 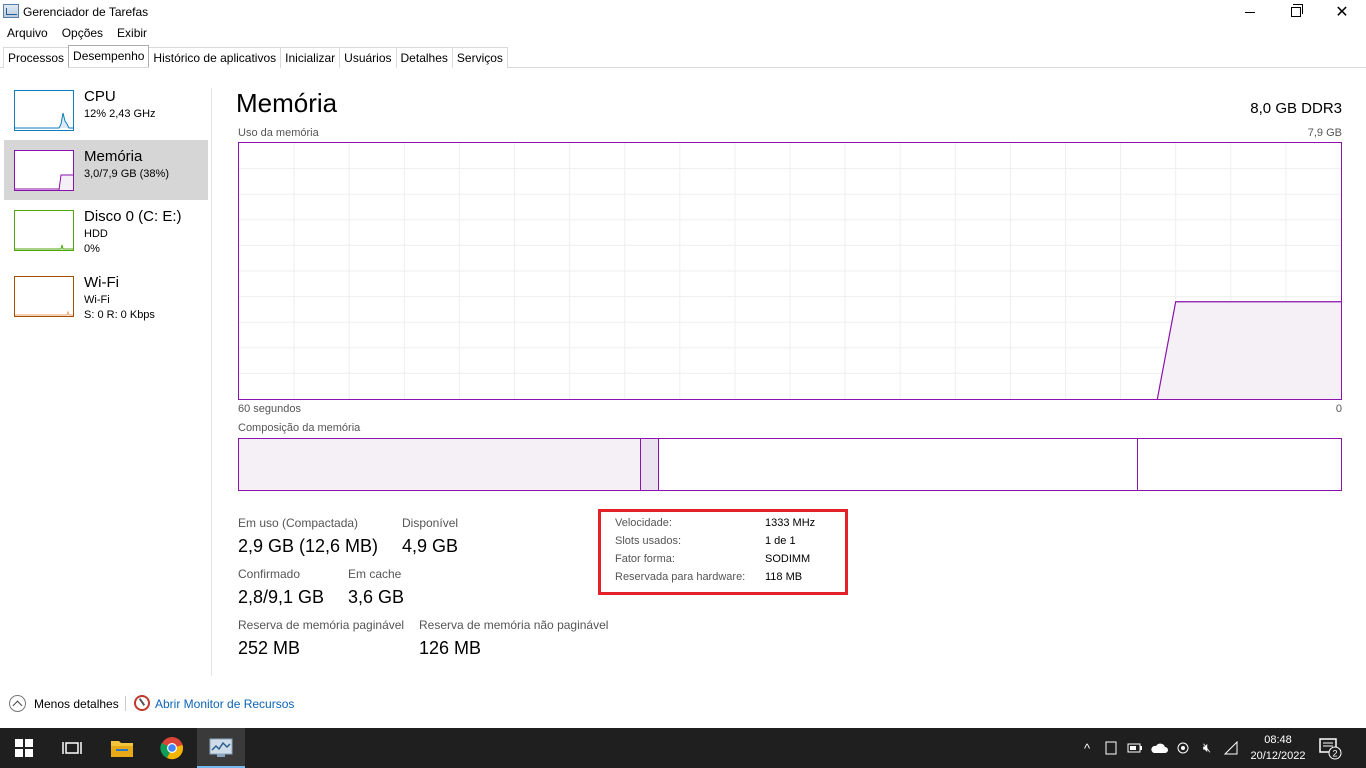 I want to click on task-view-icon, so click(x=72, y=748).